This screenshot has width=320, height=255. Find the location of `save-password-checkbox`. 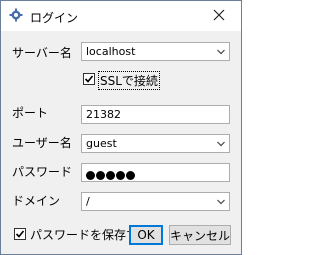

save-password-checkbox is located at coordinates (20, 234).